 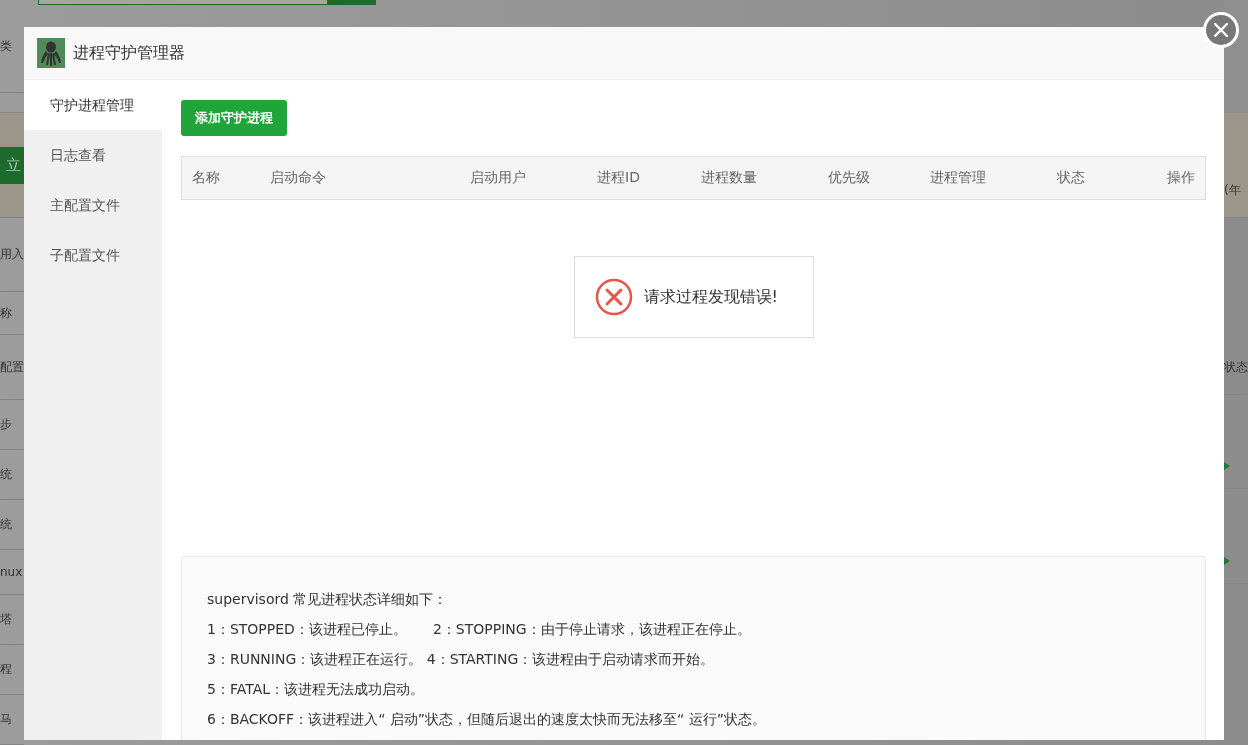 I want to click on page-text: 配置, so click(x=12, y=367).